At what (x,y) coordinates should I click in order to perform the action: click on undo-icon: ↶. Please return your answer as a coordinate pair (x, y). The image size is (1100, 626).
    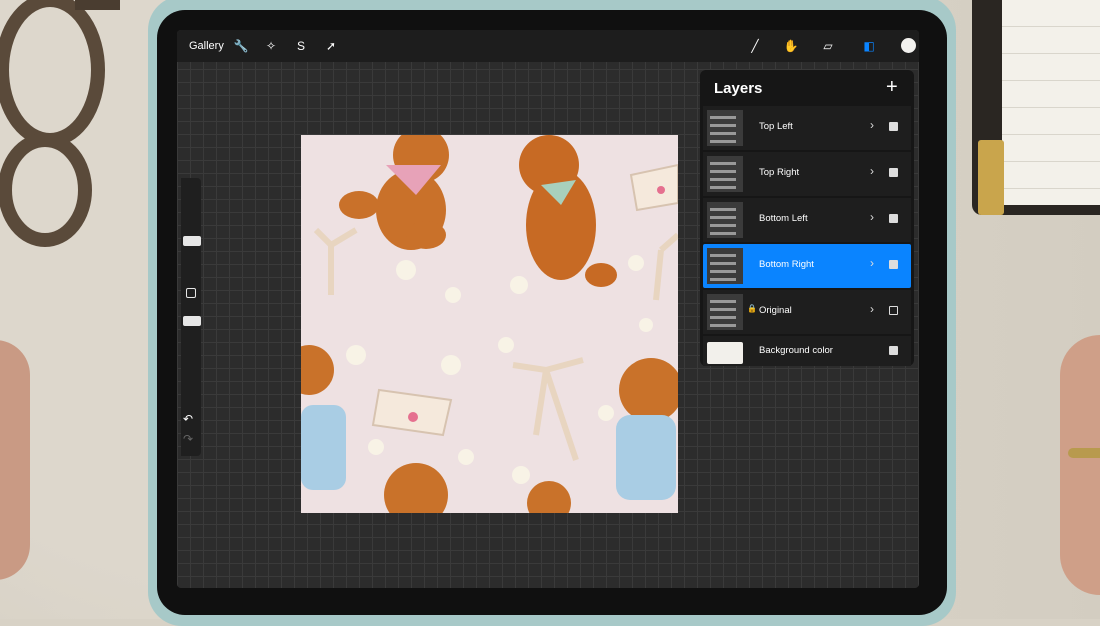
    Looking at the image, I should click on (188, 419).